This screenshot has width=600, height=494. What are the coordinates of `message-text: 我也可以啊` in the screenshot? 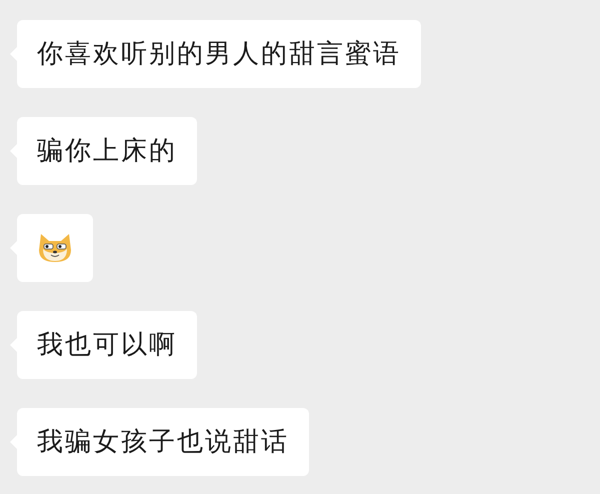 It's located at (107, 345).